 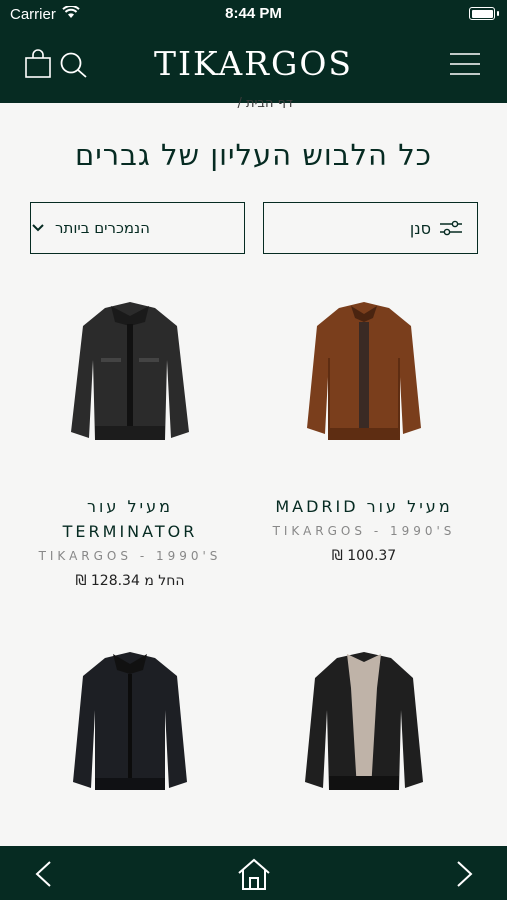 I want to click on bottom-nav, so click(x=253, y=873).